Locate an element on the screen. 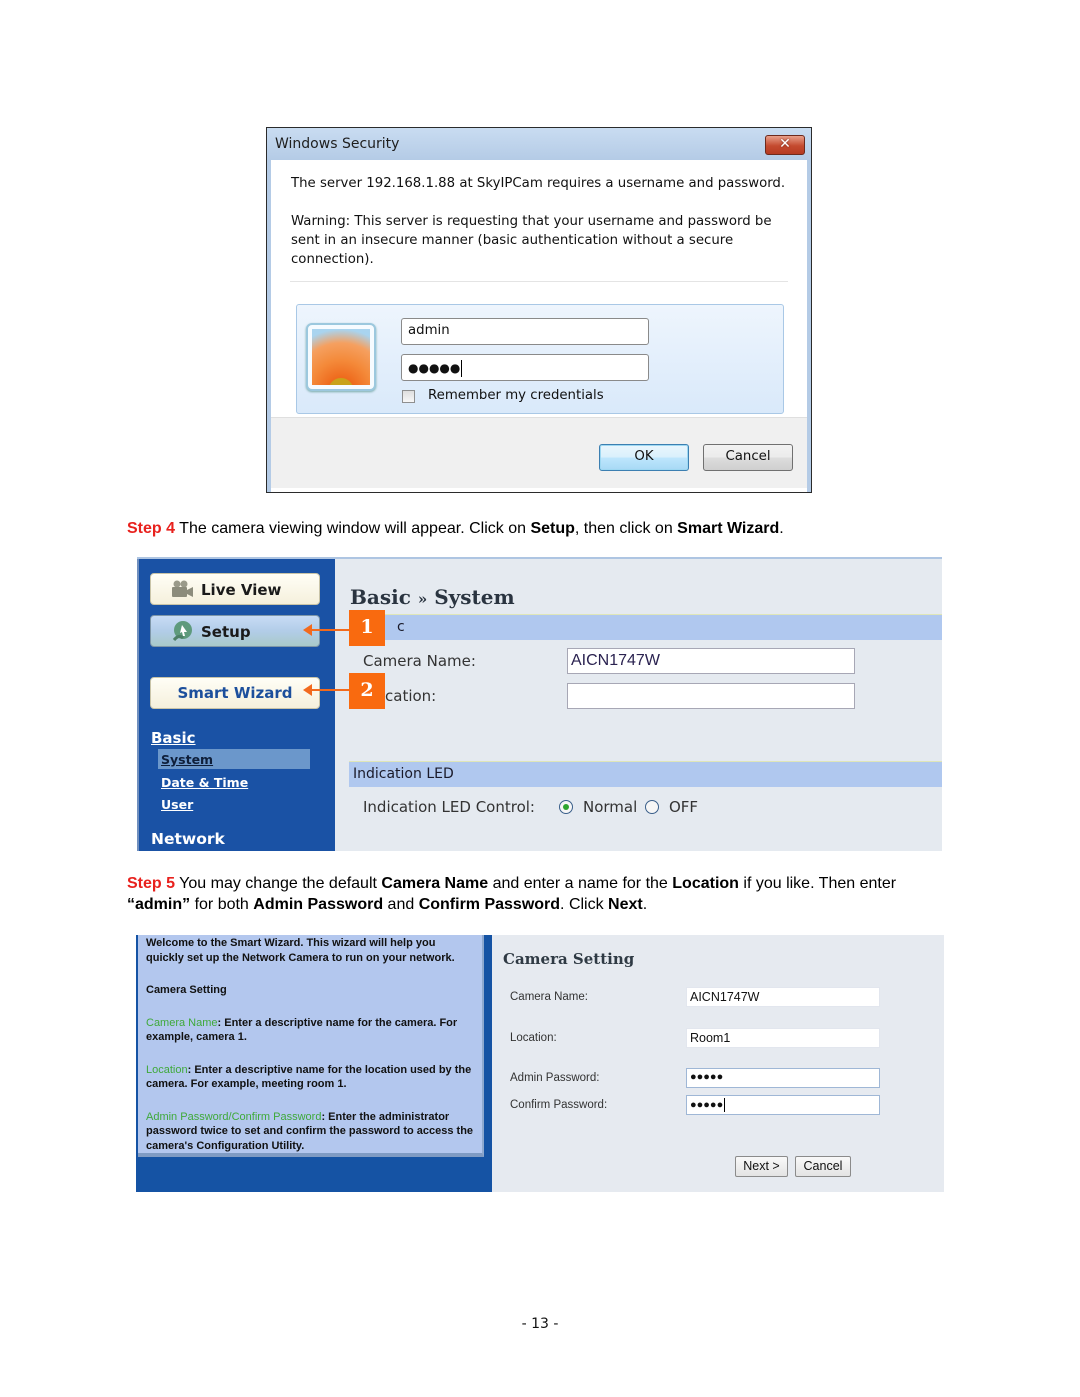  confirm-password-label: Confirm Password: is located at coordinates (559, 1105).